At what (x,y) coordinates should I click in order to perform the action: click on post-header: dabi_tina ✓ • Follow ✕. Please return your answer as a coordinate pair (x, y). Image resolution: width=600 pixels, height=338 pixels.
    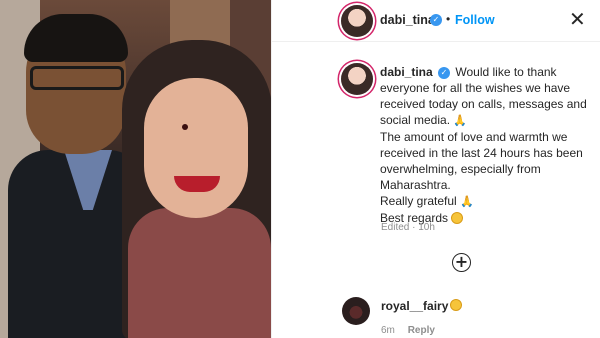
    Looking at the image, I should click on (436, 21).